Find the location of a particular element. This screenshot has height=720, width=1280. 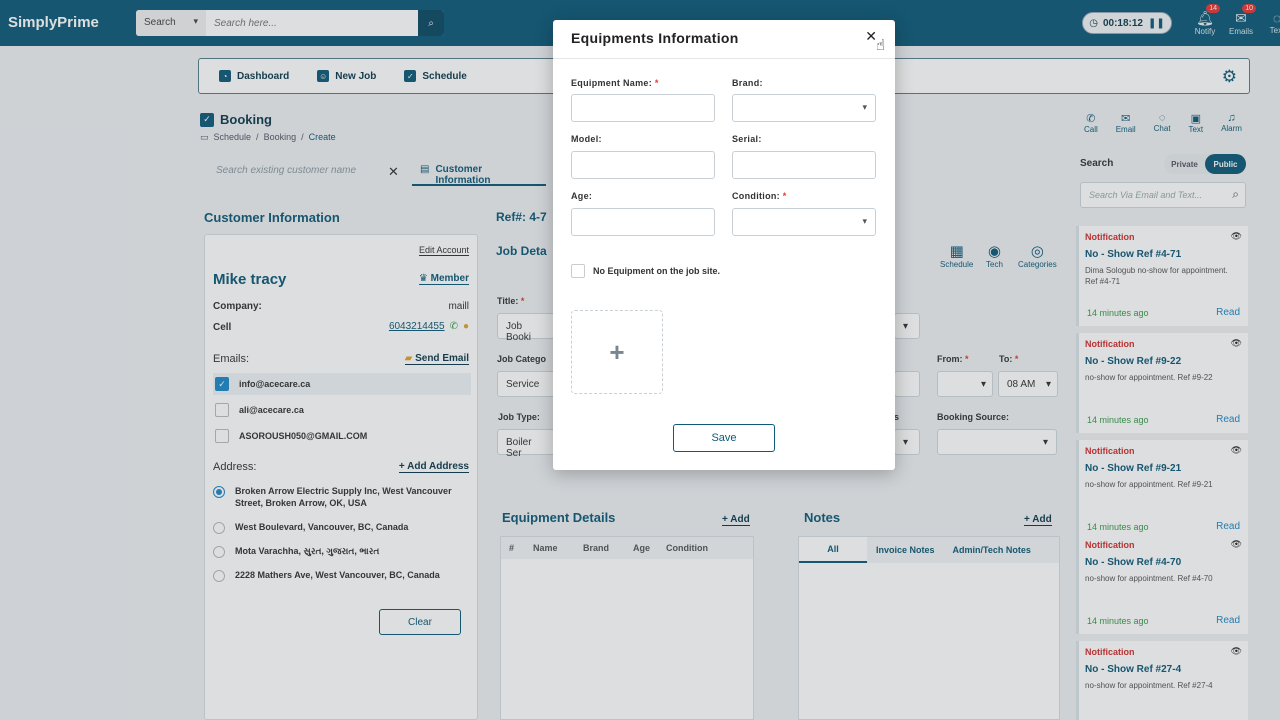

brand-select is located at coordinates (804, 108).